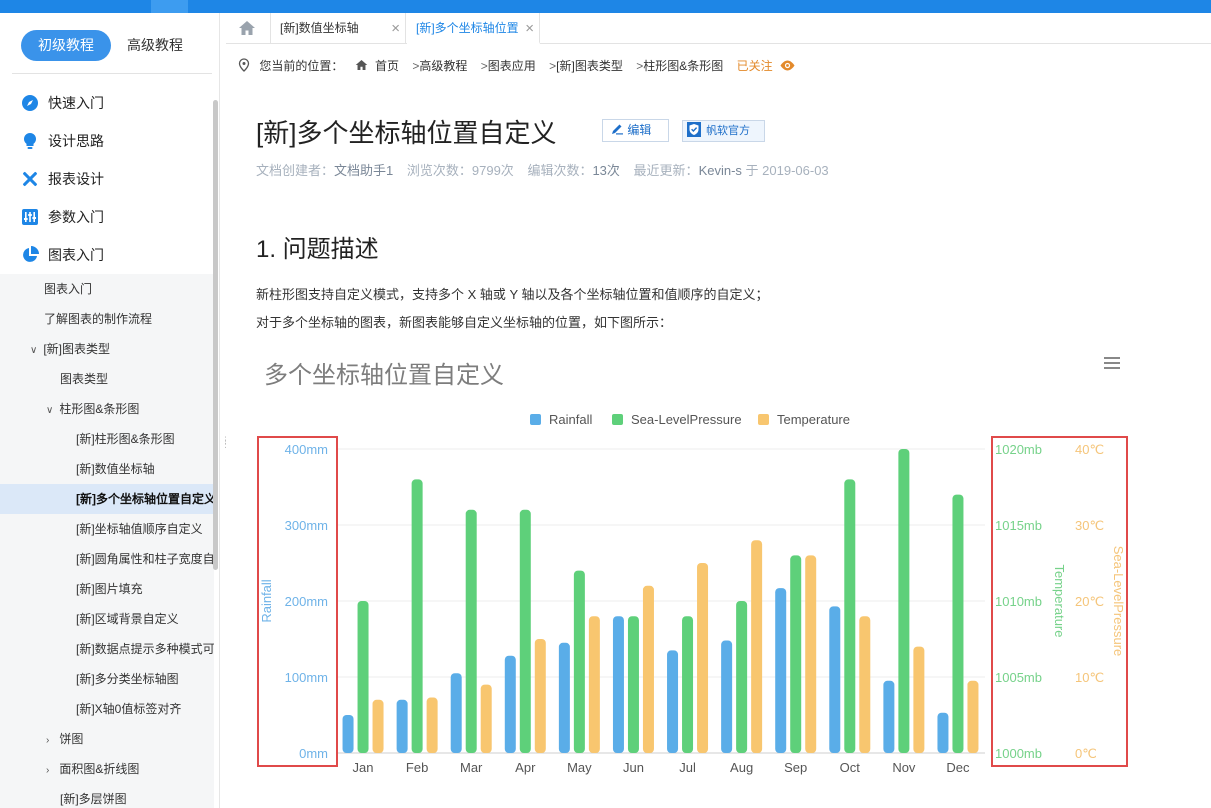  I want to click on meta-creator-label: 文档创建者：, so click(295, 170).